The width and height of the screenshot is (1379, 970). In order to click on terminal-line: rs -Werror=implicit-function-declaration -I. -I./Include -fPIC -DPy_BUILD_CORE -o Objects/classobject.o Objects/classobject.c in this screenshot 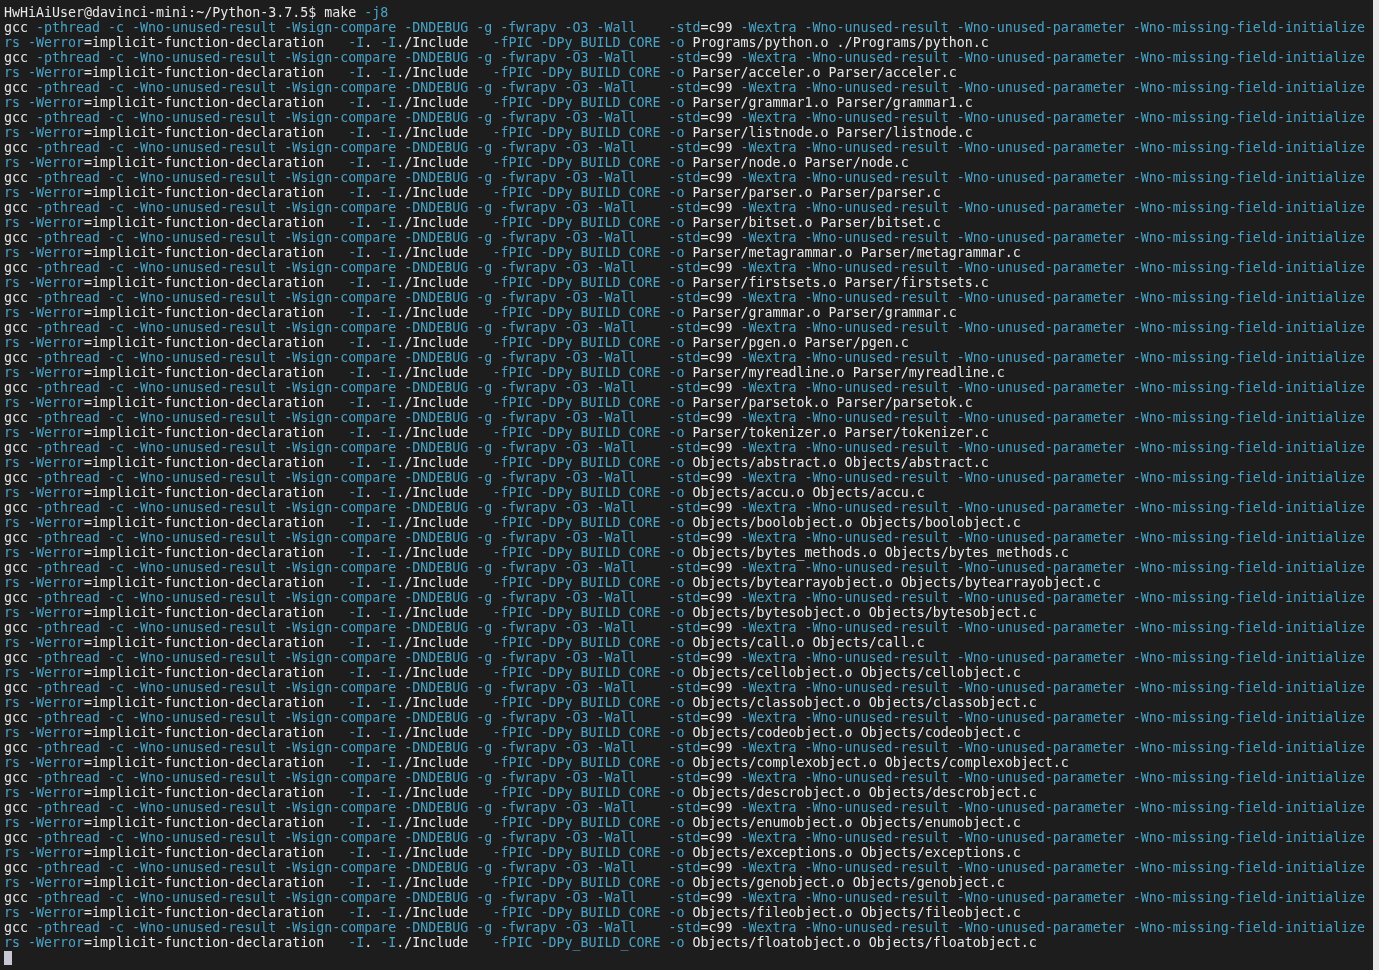, I will do `click(520, 702)`.